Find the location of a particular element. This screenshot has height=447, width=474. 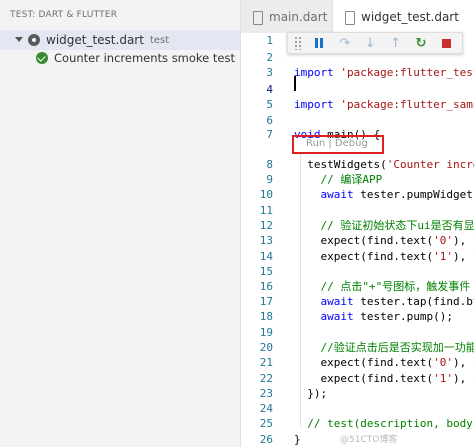

code-text: import 'package:flutter_test/ is located at coordinates (384, 72).